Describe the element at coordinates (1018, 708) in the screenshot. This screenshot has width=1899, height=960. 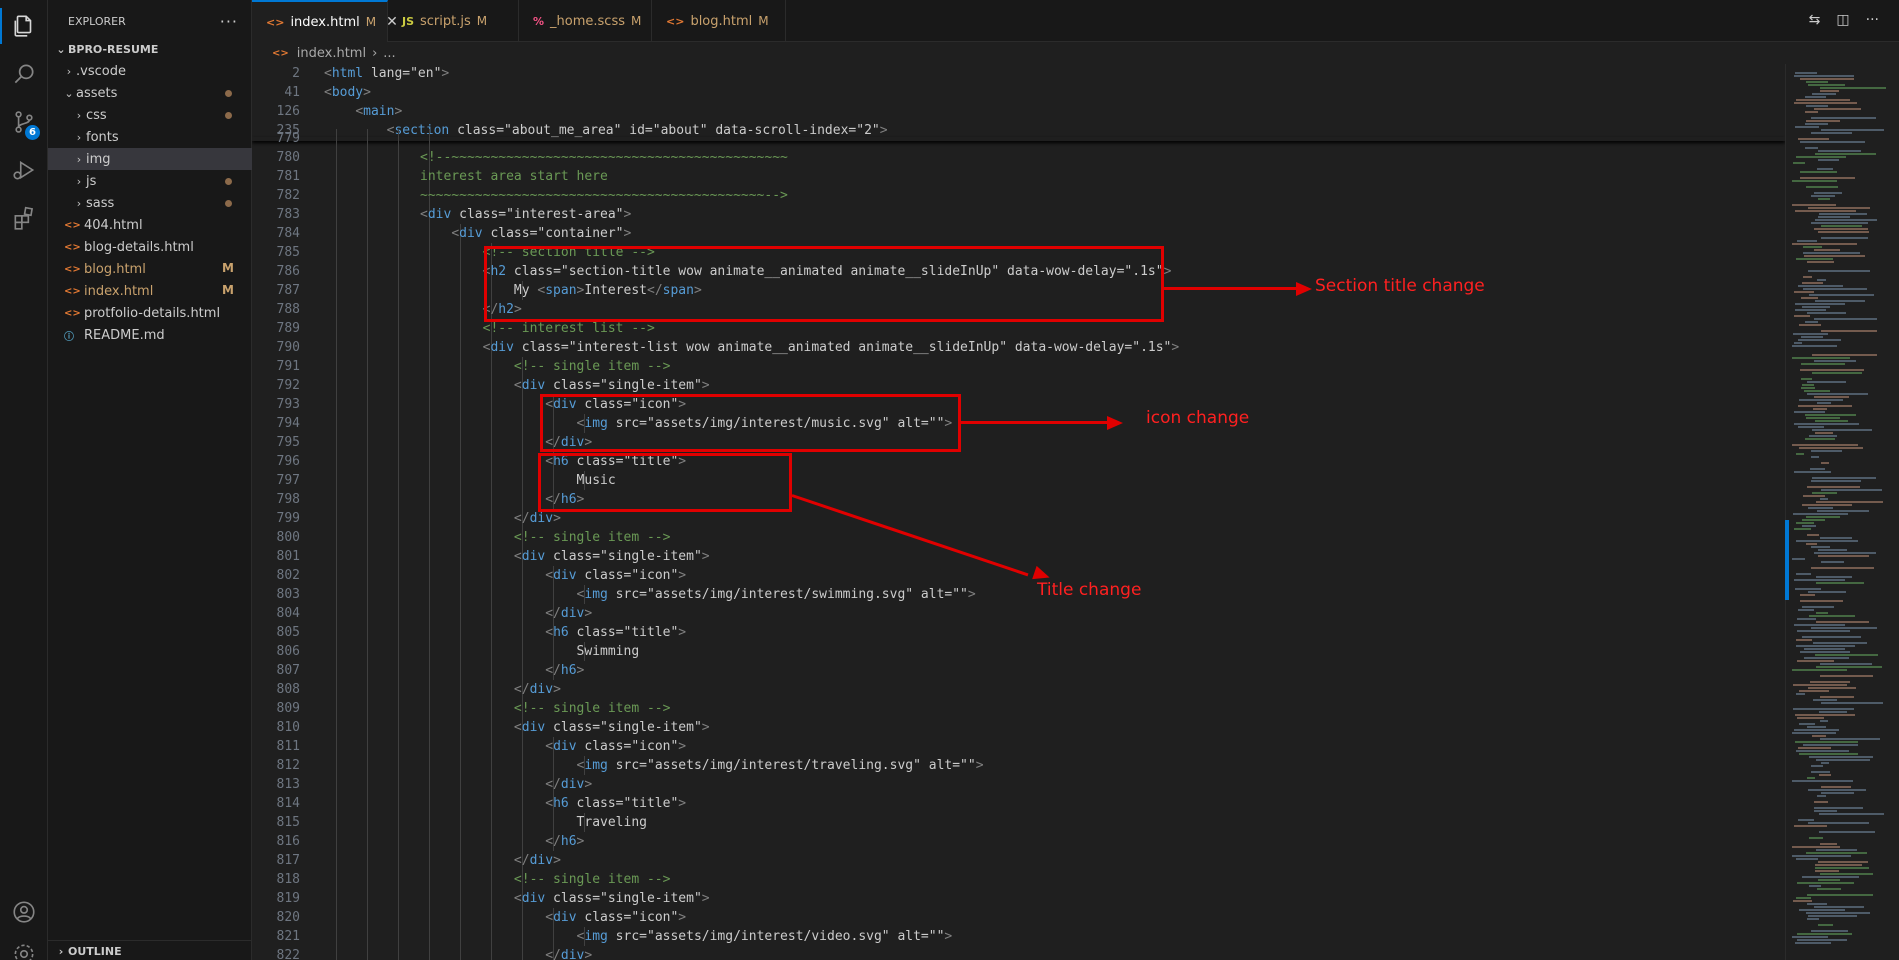
I see `code-line: 809 <!-- single item -->` at that location.